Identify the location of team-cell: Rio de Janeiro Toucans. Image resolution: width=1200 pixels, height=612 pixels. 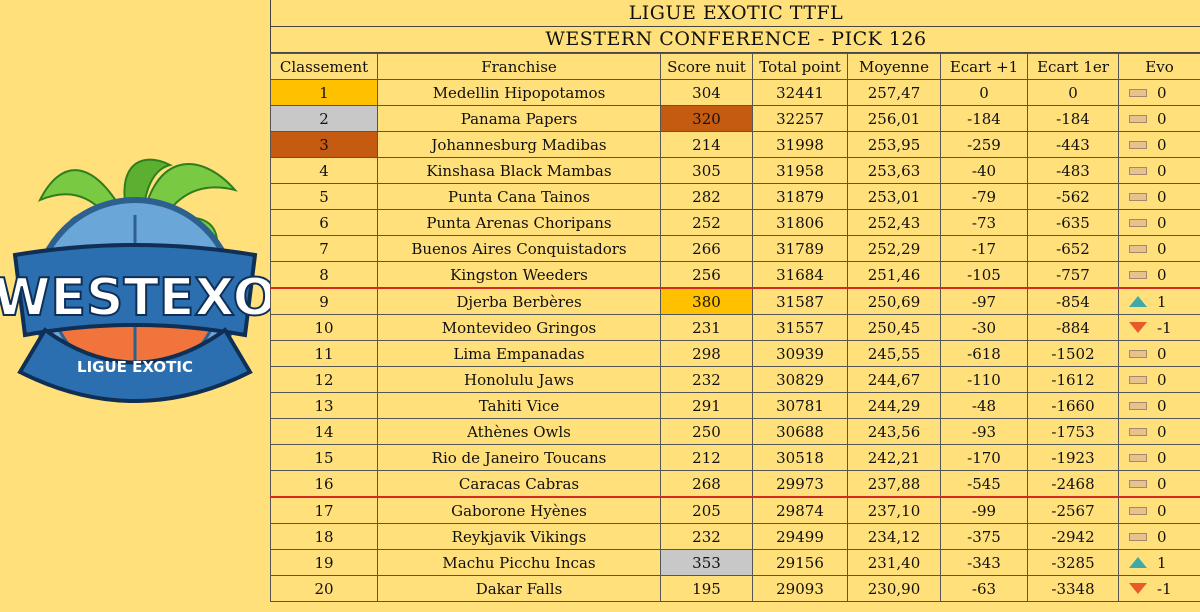
(519, 458).